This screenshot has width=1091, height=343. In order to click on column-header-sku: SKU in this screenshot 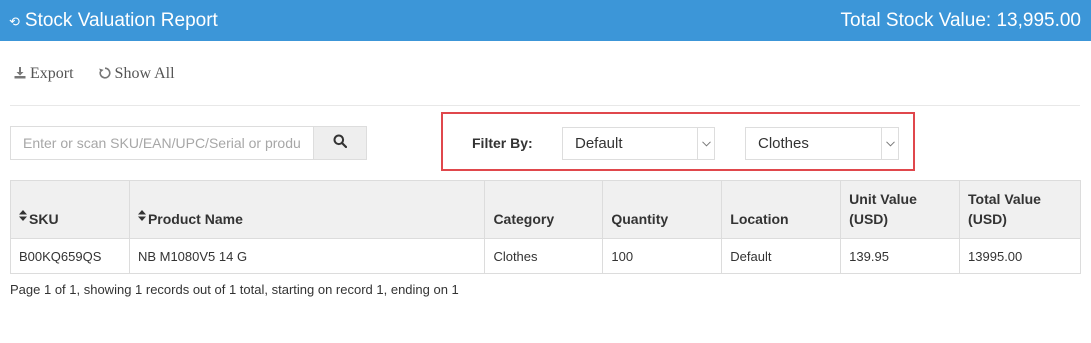, I will do `click(70, 209)`.